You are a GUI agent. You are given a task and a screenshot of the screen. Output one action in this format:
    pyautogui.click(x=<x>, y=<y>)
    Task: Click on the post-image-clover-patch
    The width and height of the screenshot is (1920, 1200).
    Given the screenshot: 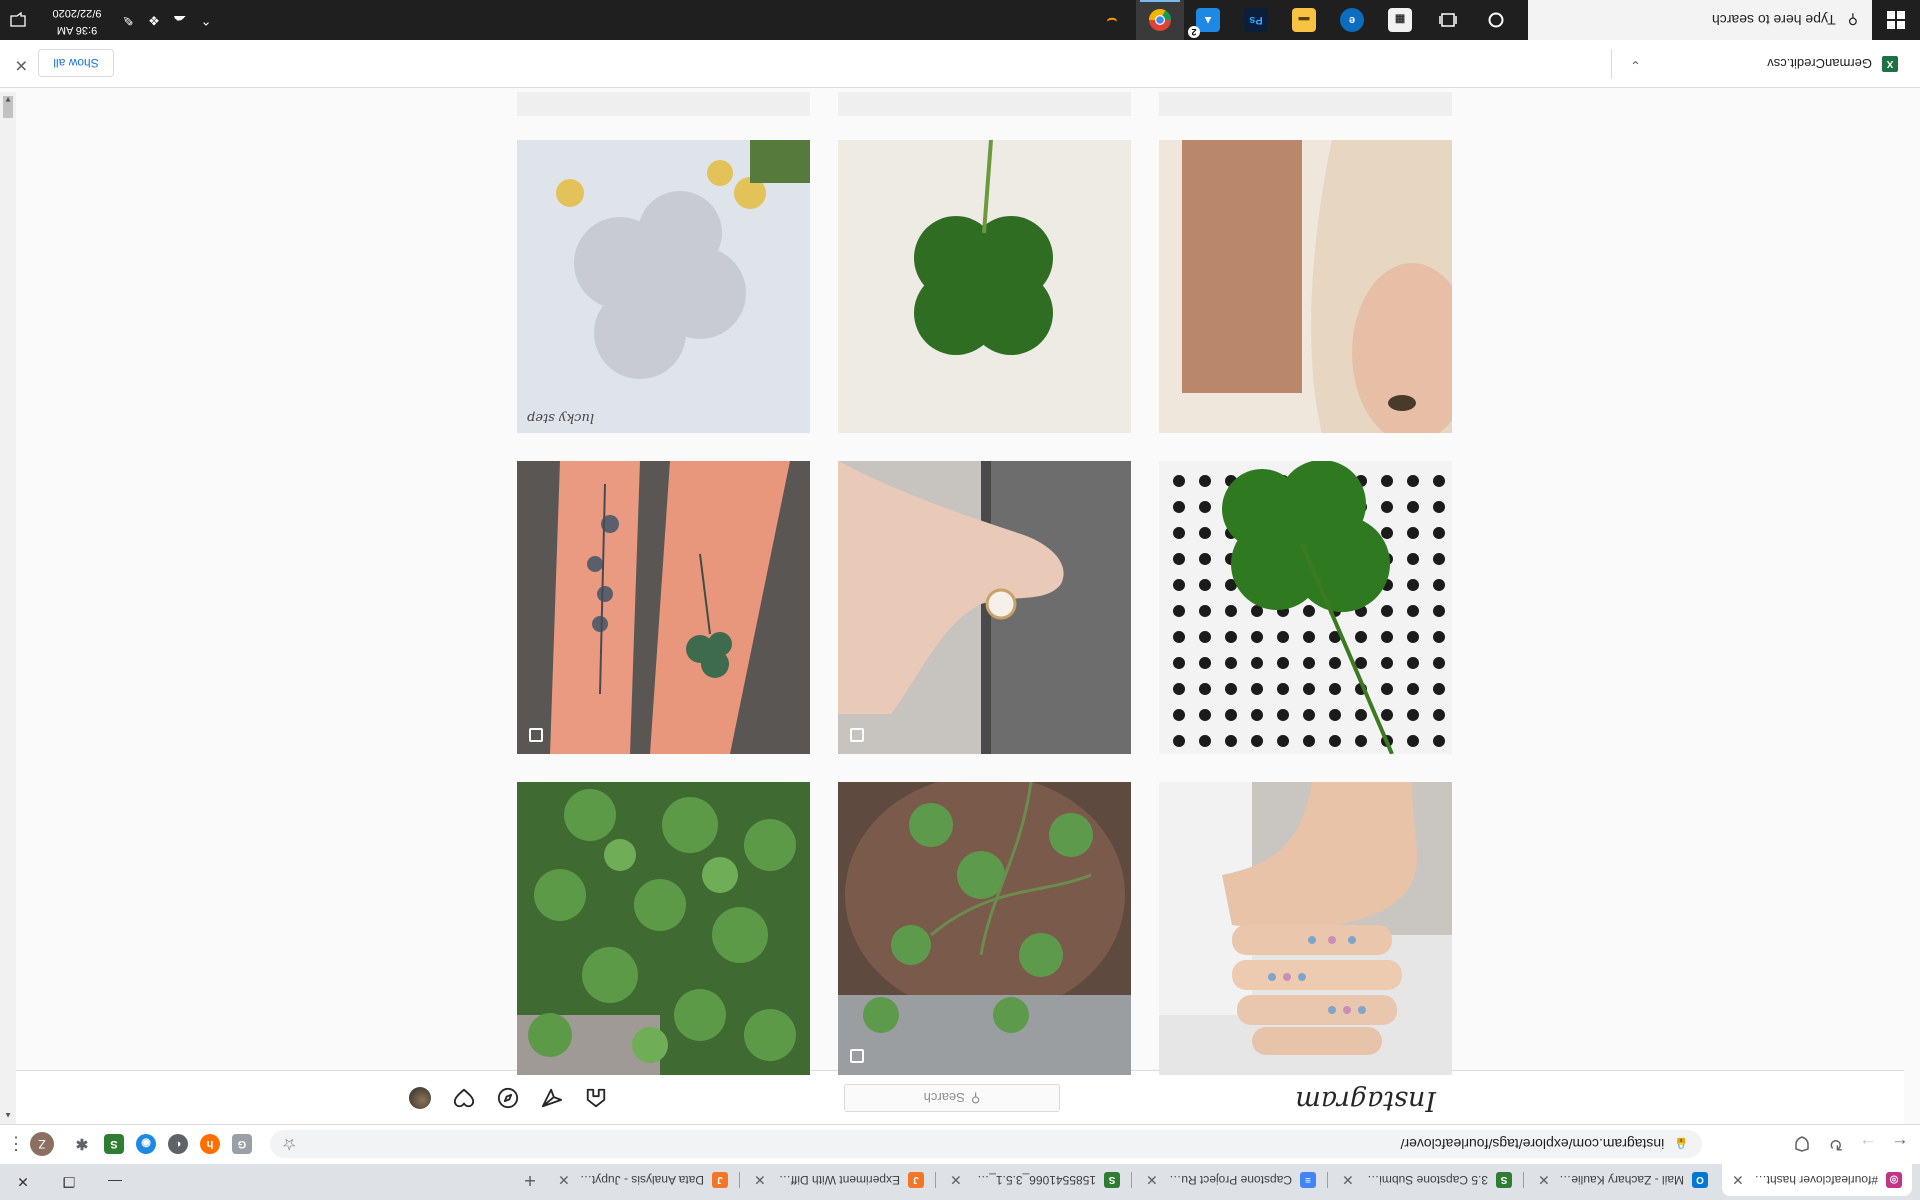 What is the action you would take?
    pyautogui.click(x=663, y=928)
    